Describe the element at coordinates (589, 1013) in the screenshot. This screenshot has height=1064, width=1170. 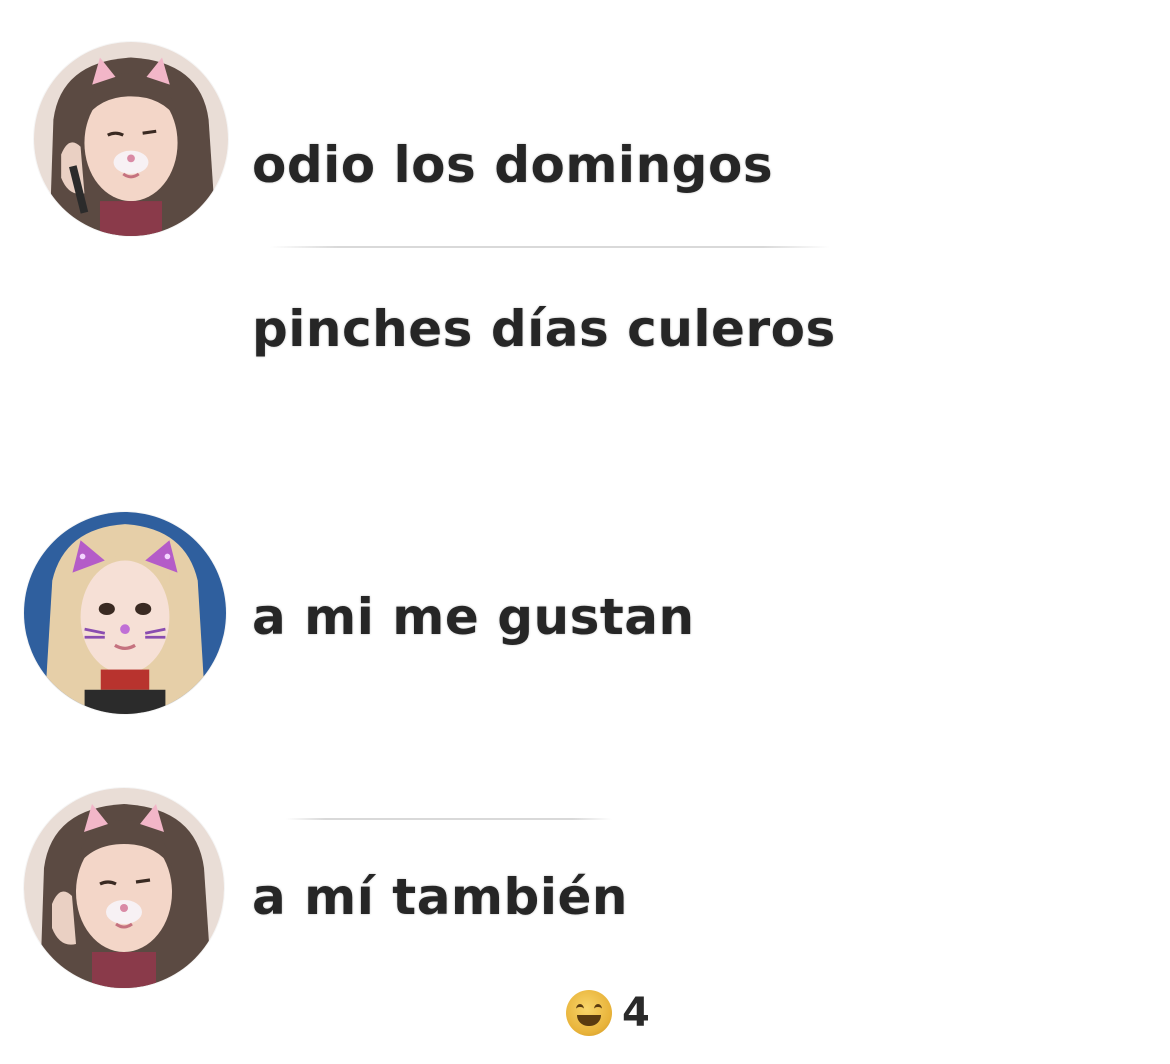
I see `grinning-face-icon` at that location.